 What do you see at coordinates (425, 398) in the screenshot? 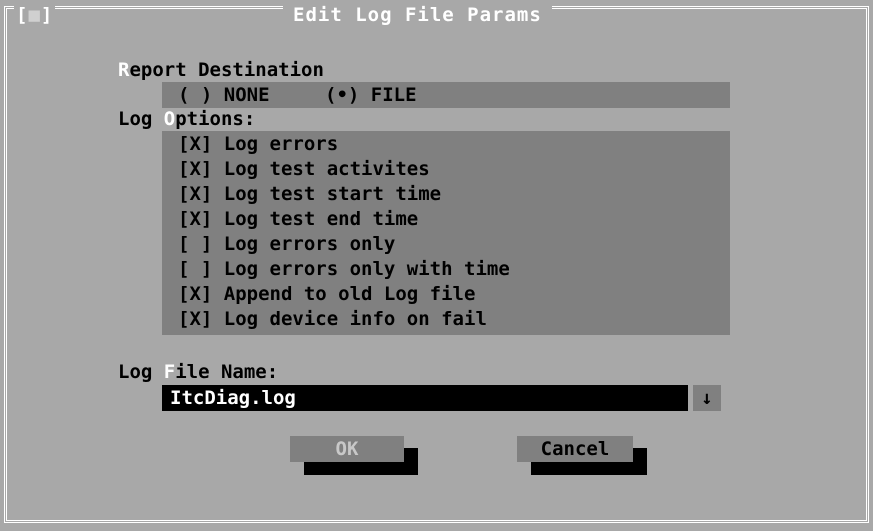
I see `log-file-name-input: ItcDiag.log` at bounding box center [425, 398].